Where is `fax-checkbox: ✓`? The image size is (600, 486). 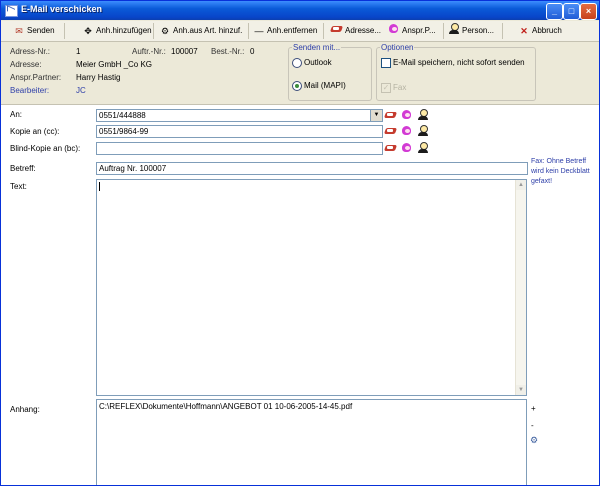
fax-checkbox: ✓ is located at coordinates (386, 88).